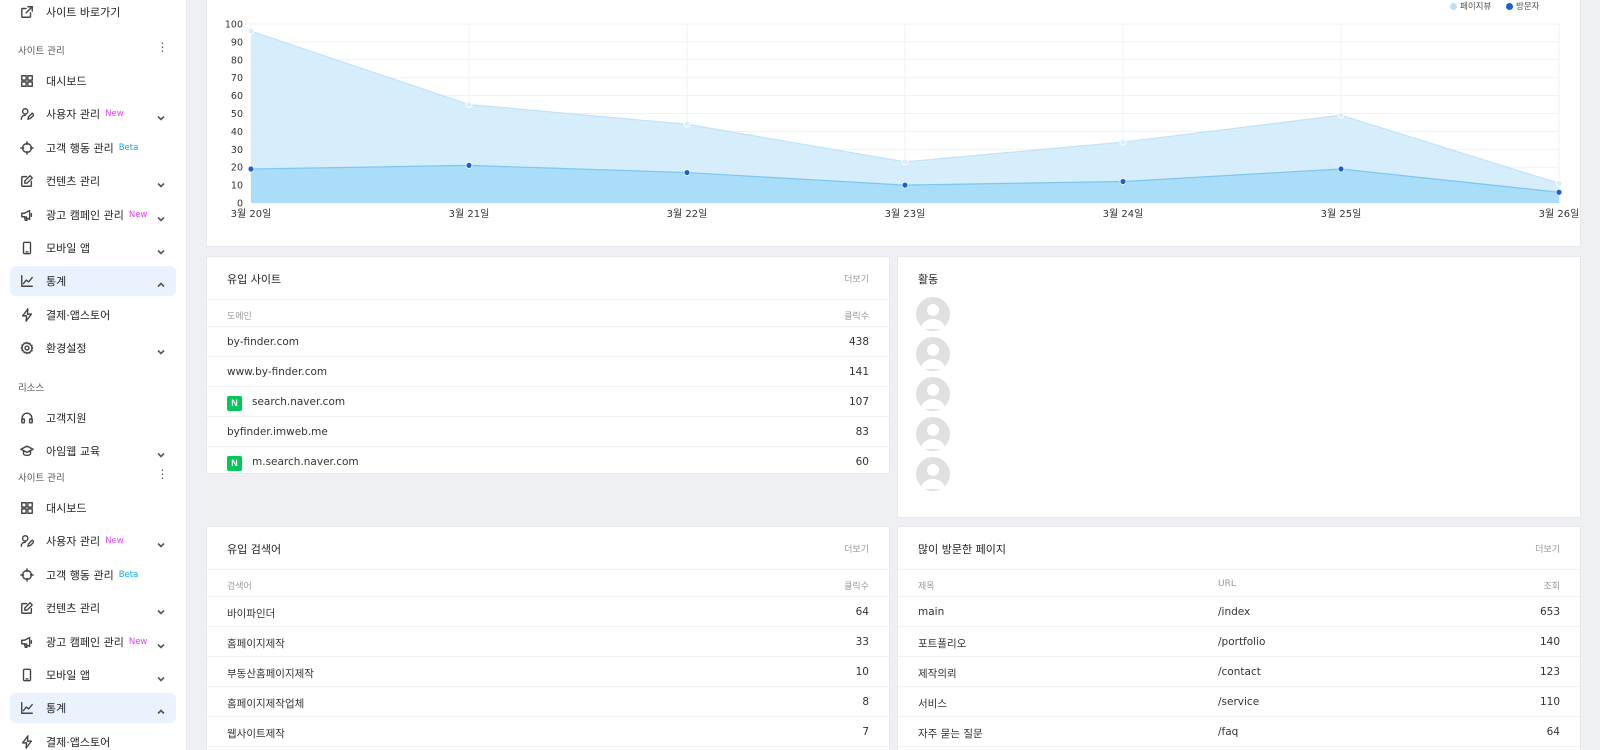 This screenshot has height=750, width=1600. Describe the element at coordinates (31, 388) in the screenshot. I see `sidebar-section-label: 리소스` at that location.